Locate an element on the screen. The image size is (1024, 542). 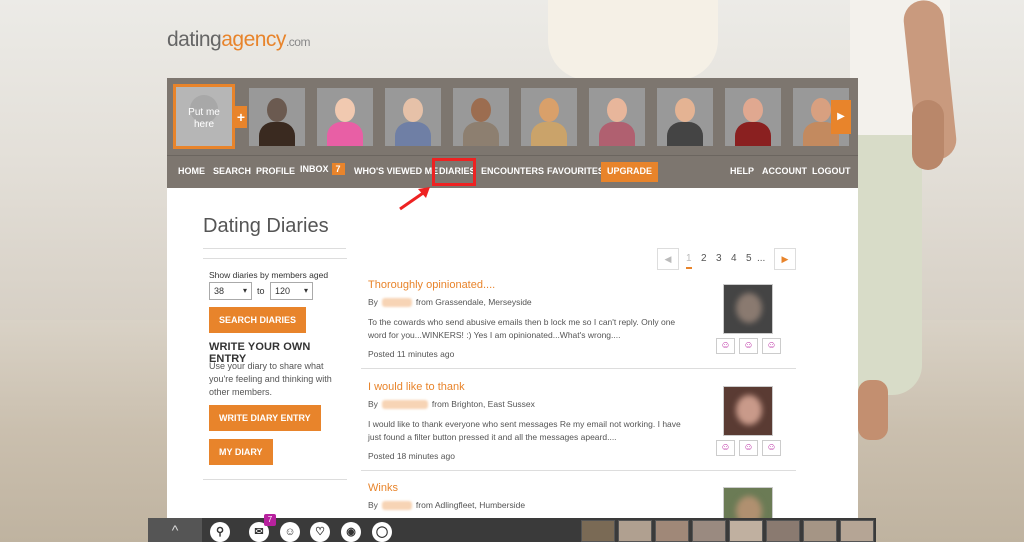
sidebar-divider-top is located at coordinates (275, 258).